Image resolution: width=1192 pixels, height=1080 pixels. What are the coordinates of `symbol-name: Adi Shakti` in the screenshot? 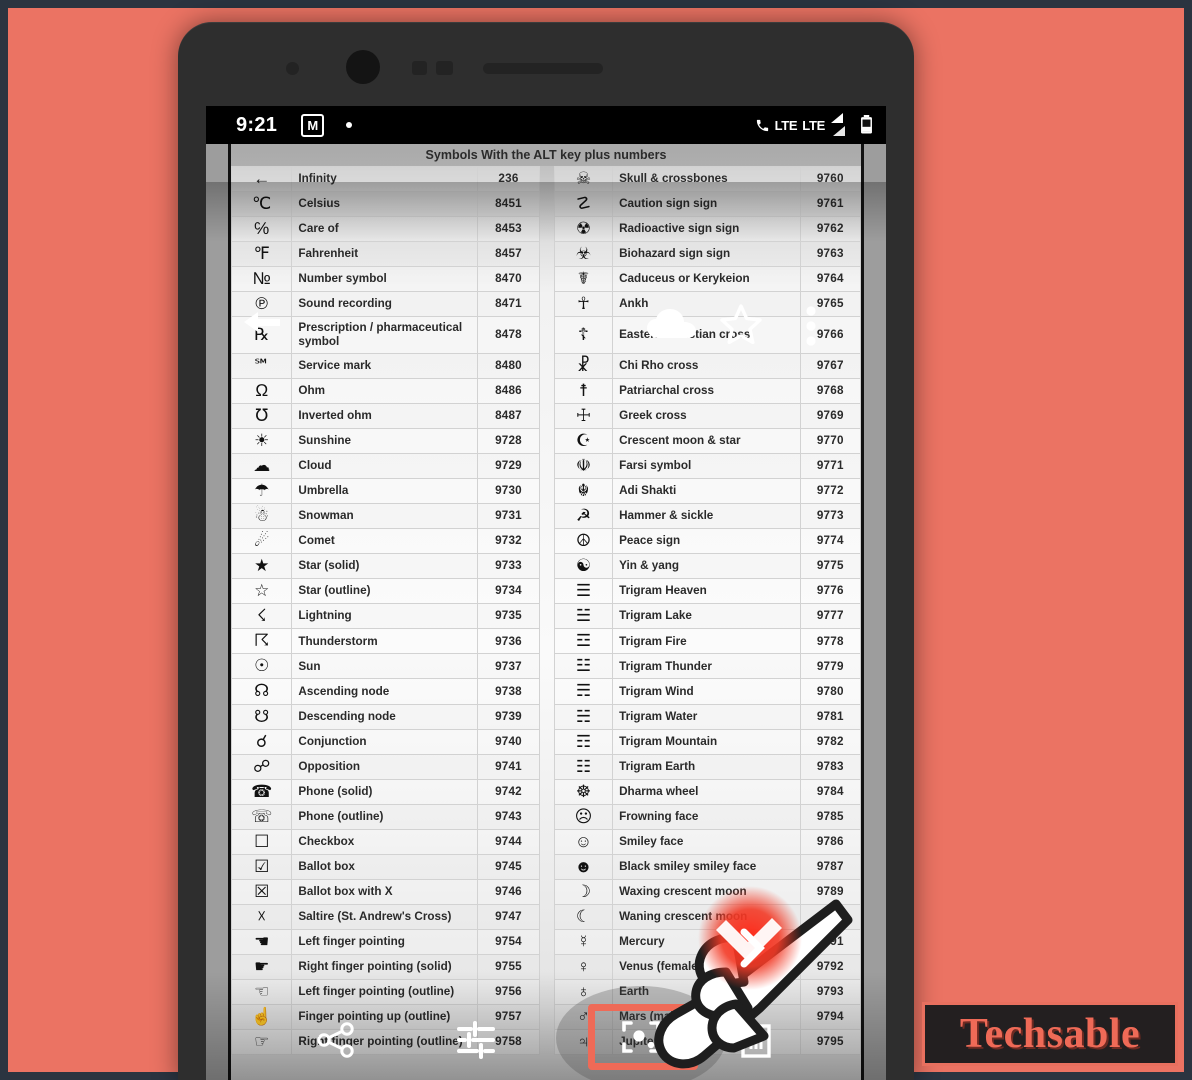 It's located at (706, 491).